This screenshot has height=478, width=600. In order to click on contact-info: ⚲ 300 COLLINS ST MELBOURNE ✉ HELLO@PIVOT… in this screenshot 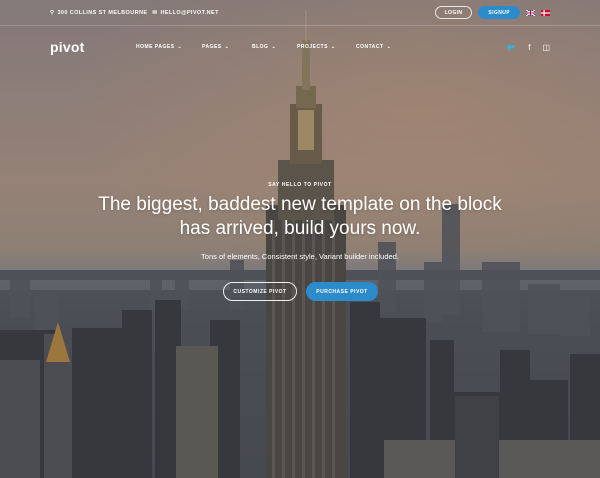, I will do `click(134, 13)`.